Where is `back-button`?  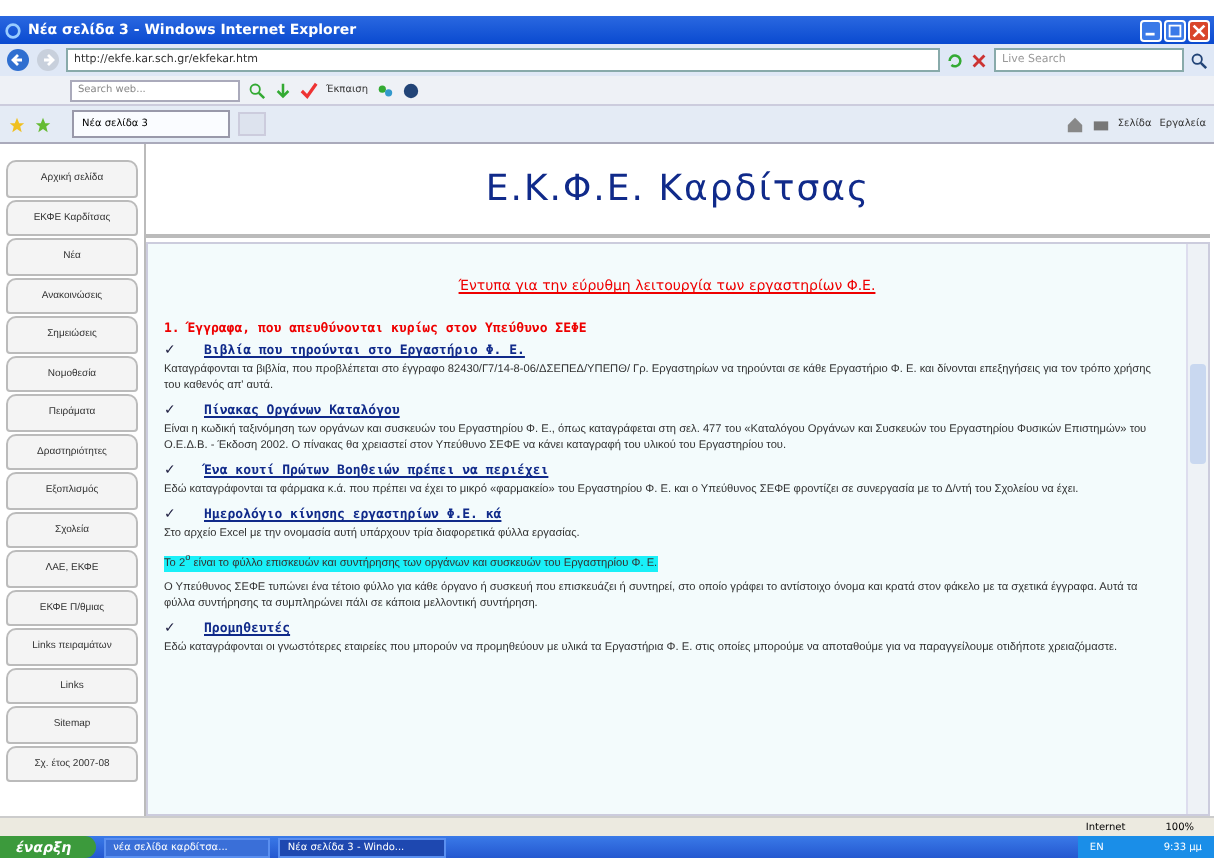 back-button is located at coordinates (18, 60).